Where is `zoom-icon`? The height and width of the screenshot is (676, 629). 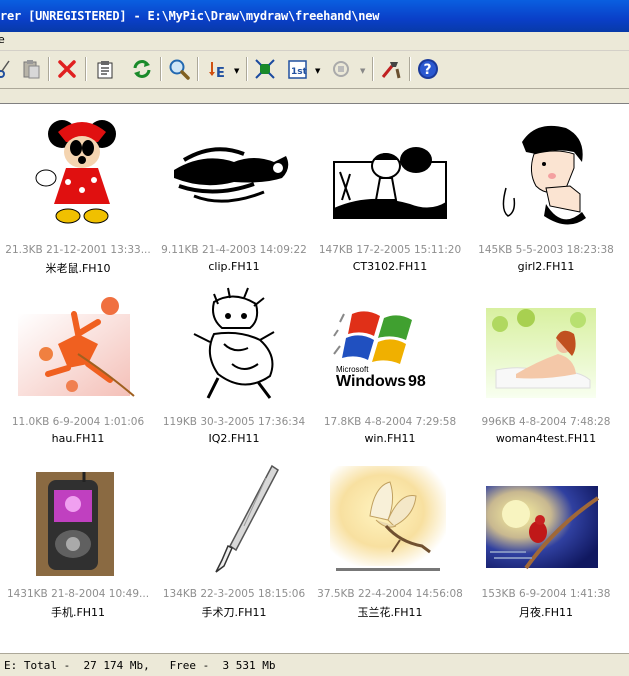 zoom-icon is located at coordinates (179, 69).